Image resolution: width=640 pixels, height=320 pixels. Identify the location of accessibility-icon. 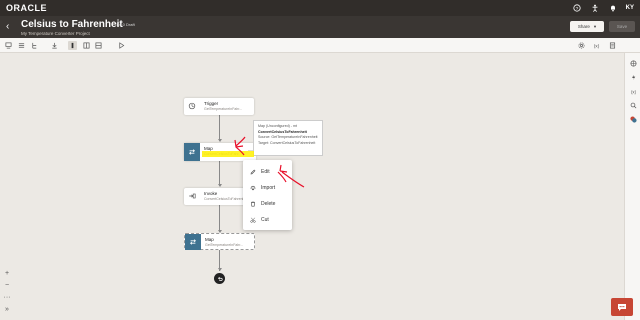
(595, 8).